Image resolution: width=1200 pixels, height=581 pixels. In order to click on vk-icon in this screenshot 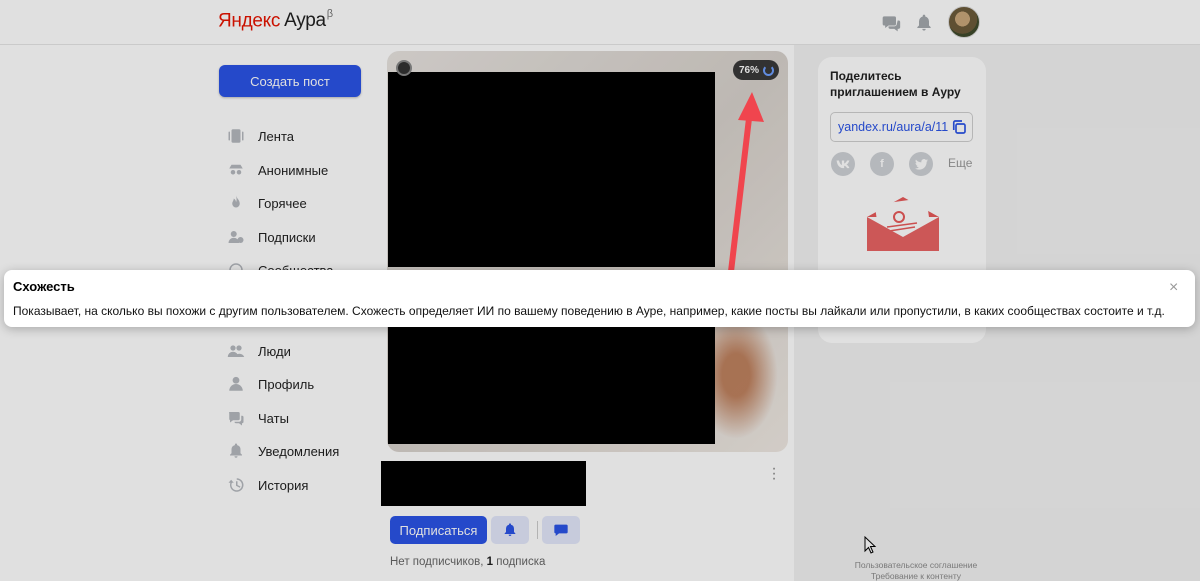, I will do `click(843, 164)`.